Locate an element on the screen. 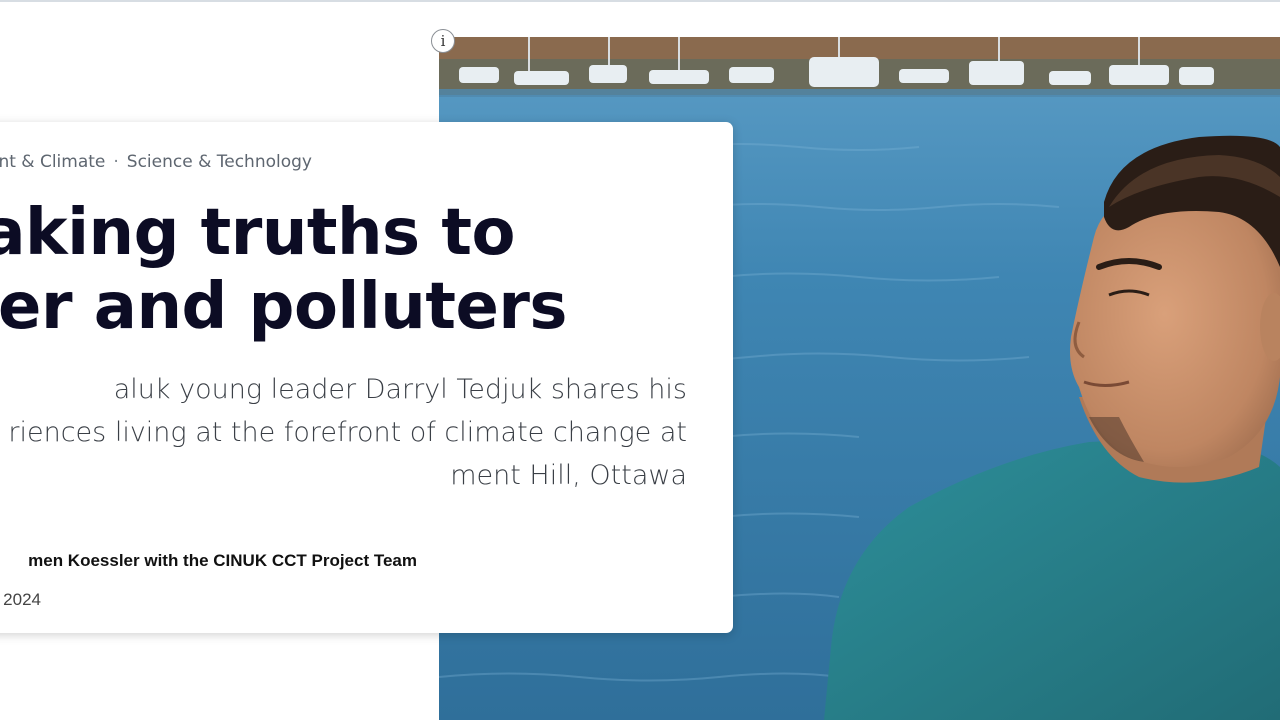 This screenshot has height=720, width=1280. article-title: eaking truths to wer and polluters is located at coordinates (283, 270).